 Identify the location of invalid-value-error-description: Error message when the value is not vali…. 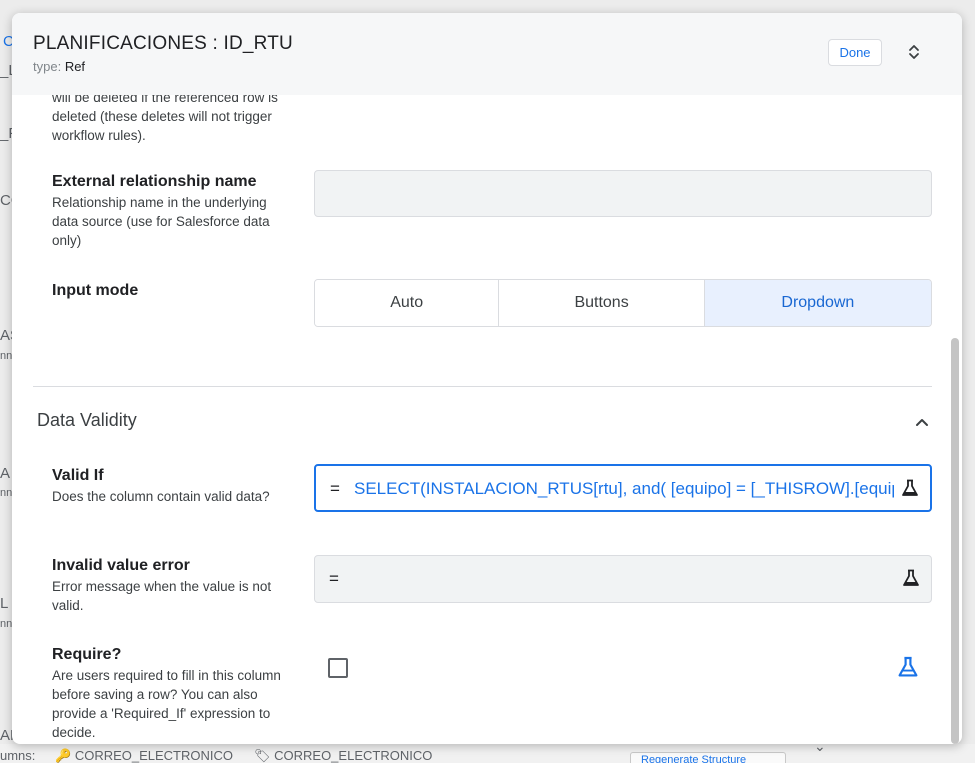
(162, 596).